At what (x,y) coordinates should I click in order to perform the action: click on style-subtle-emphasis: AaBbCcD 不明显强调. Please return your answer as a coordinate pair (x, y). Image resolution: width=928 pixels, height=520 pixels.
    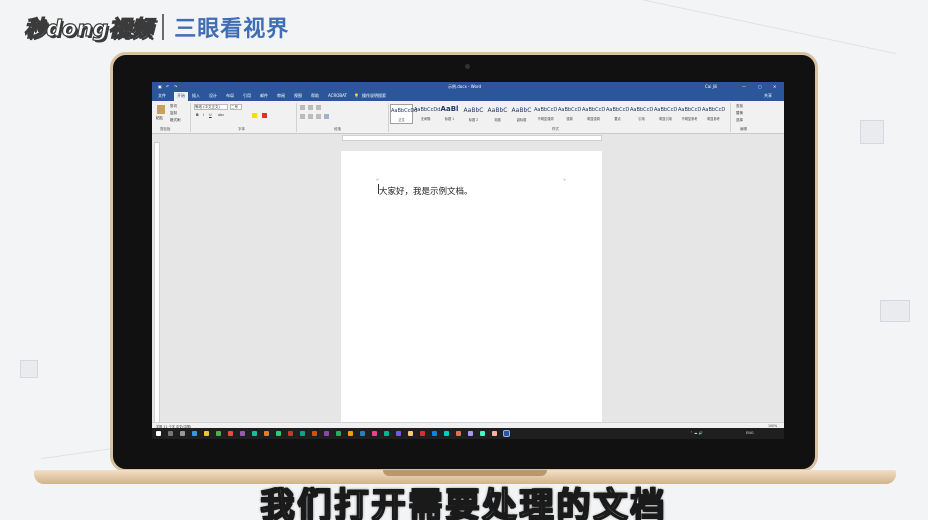
    Looking at the image, I should click on (545, 114).